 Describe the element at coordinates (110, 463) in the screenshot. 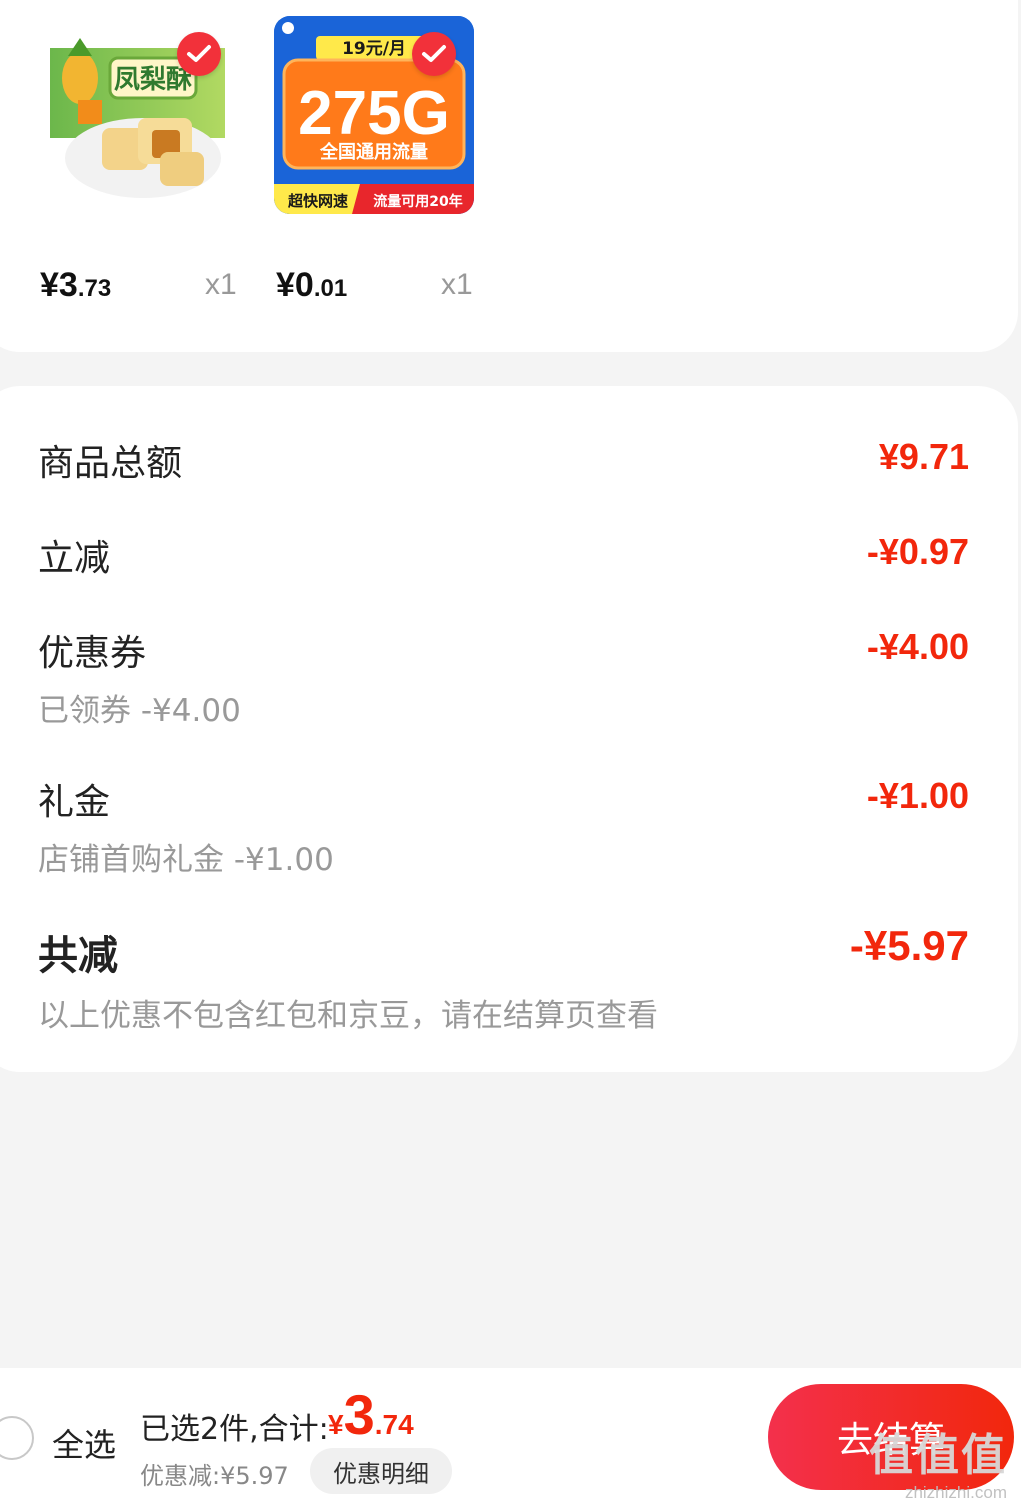

I see `goods-total-label: 商品总额` at that location.